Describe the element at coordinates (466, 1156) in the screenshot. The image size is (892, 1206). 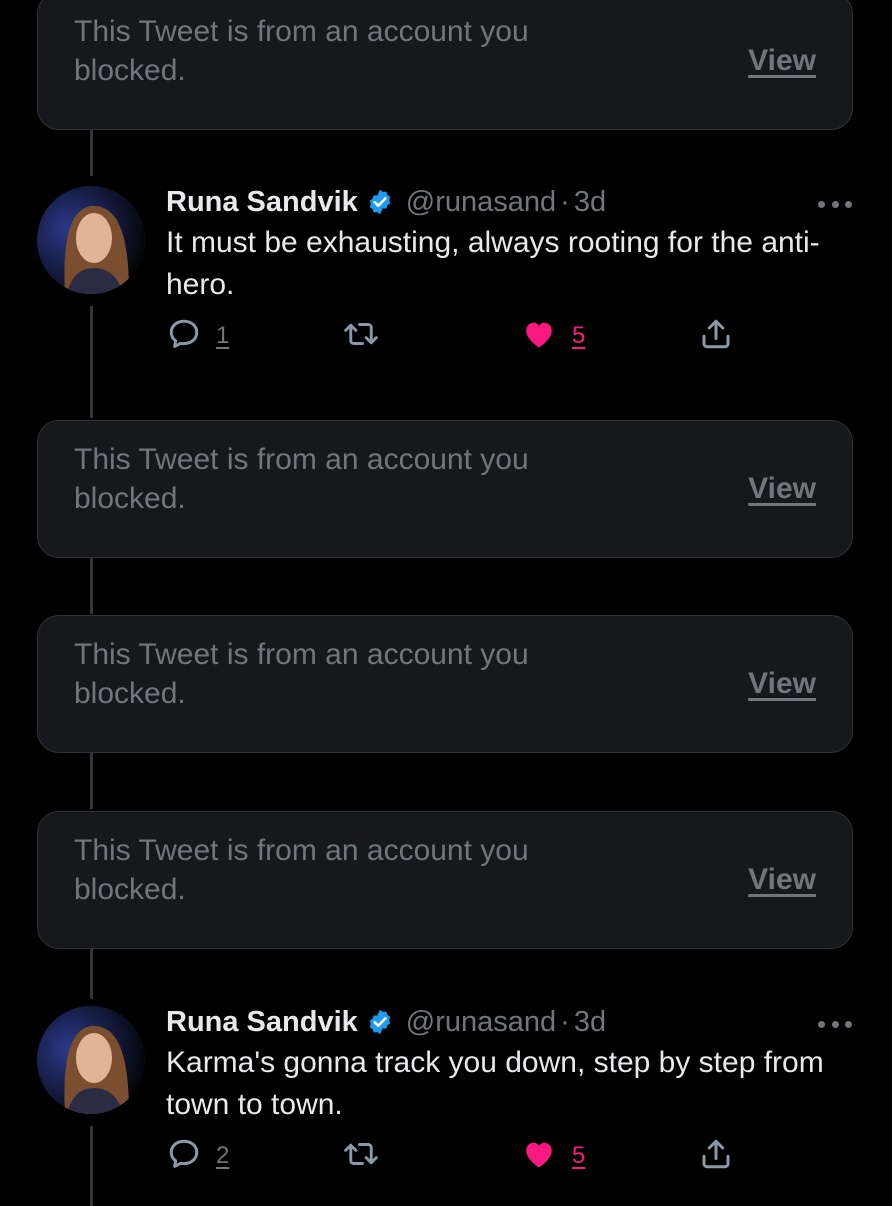
I see `tweet-actions: 2 5` at that location.